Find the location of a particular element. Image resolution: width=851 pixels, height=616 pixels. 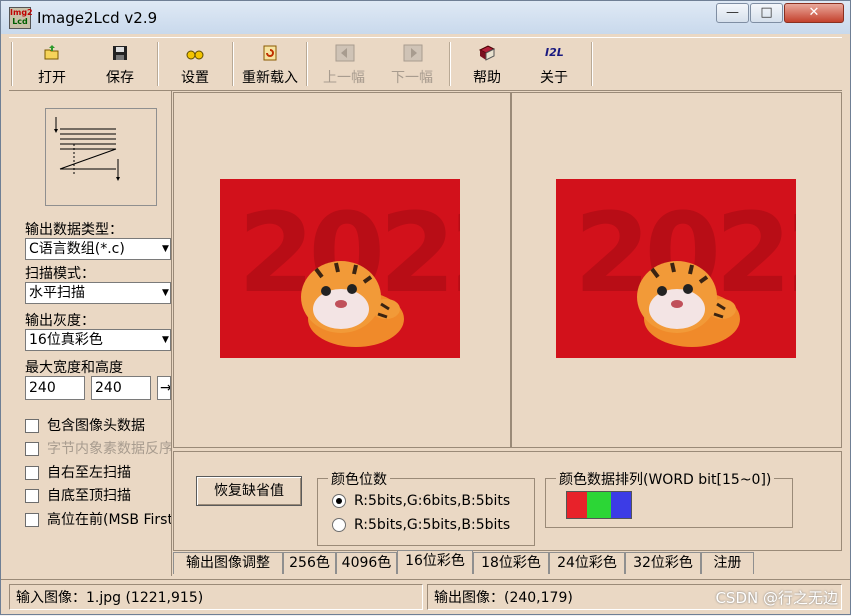

tab-32bit-color: 32位彩色 is located at coordinates (663, 563).